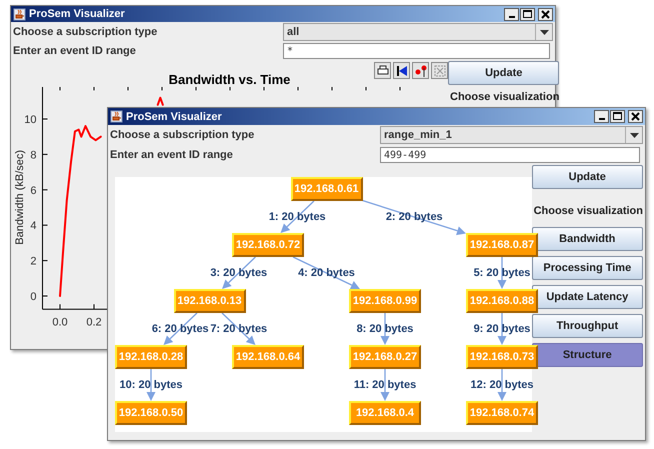 The height and width of the screenshot is (449, 654). Describe the element at coordinates (94, 322) in the screenshot. I see `x-tick-label: 0.2` at that location.